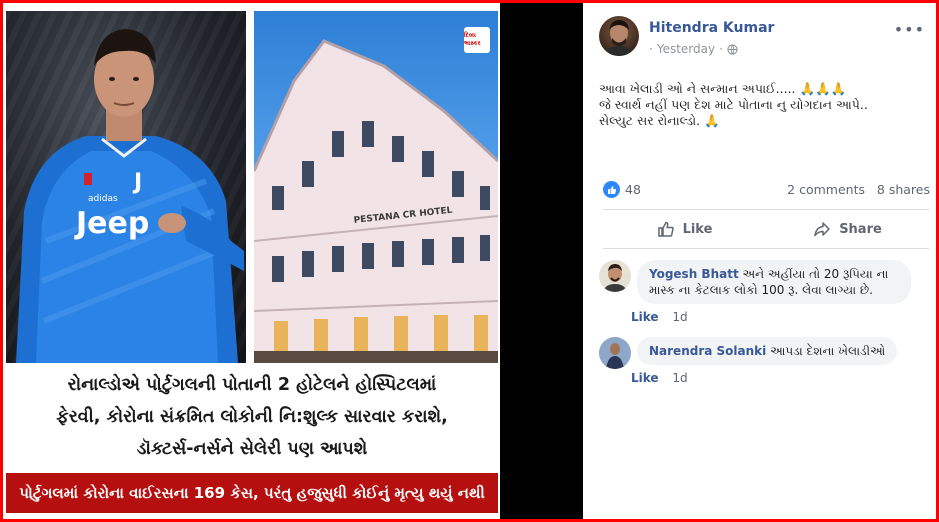  What do you see at coordinates (659, 120) in the screenshot?
I see `post-text-line-3: સેલ્યુટ સર રોનાલ્ડો. 🙏` at bounding box center [659, 120].